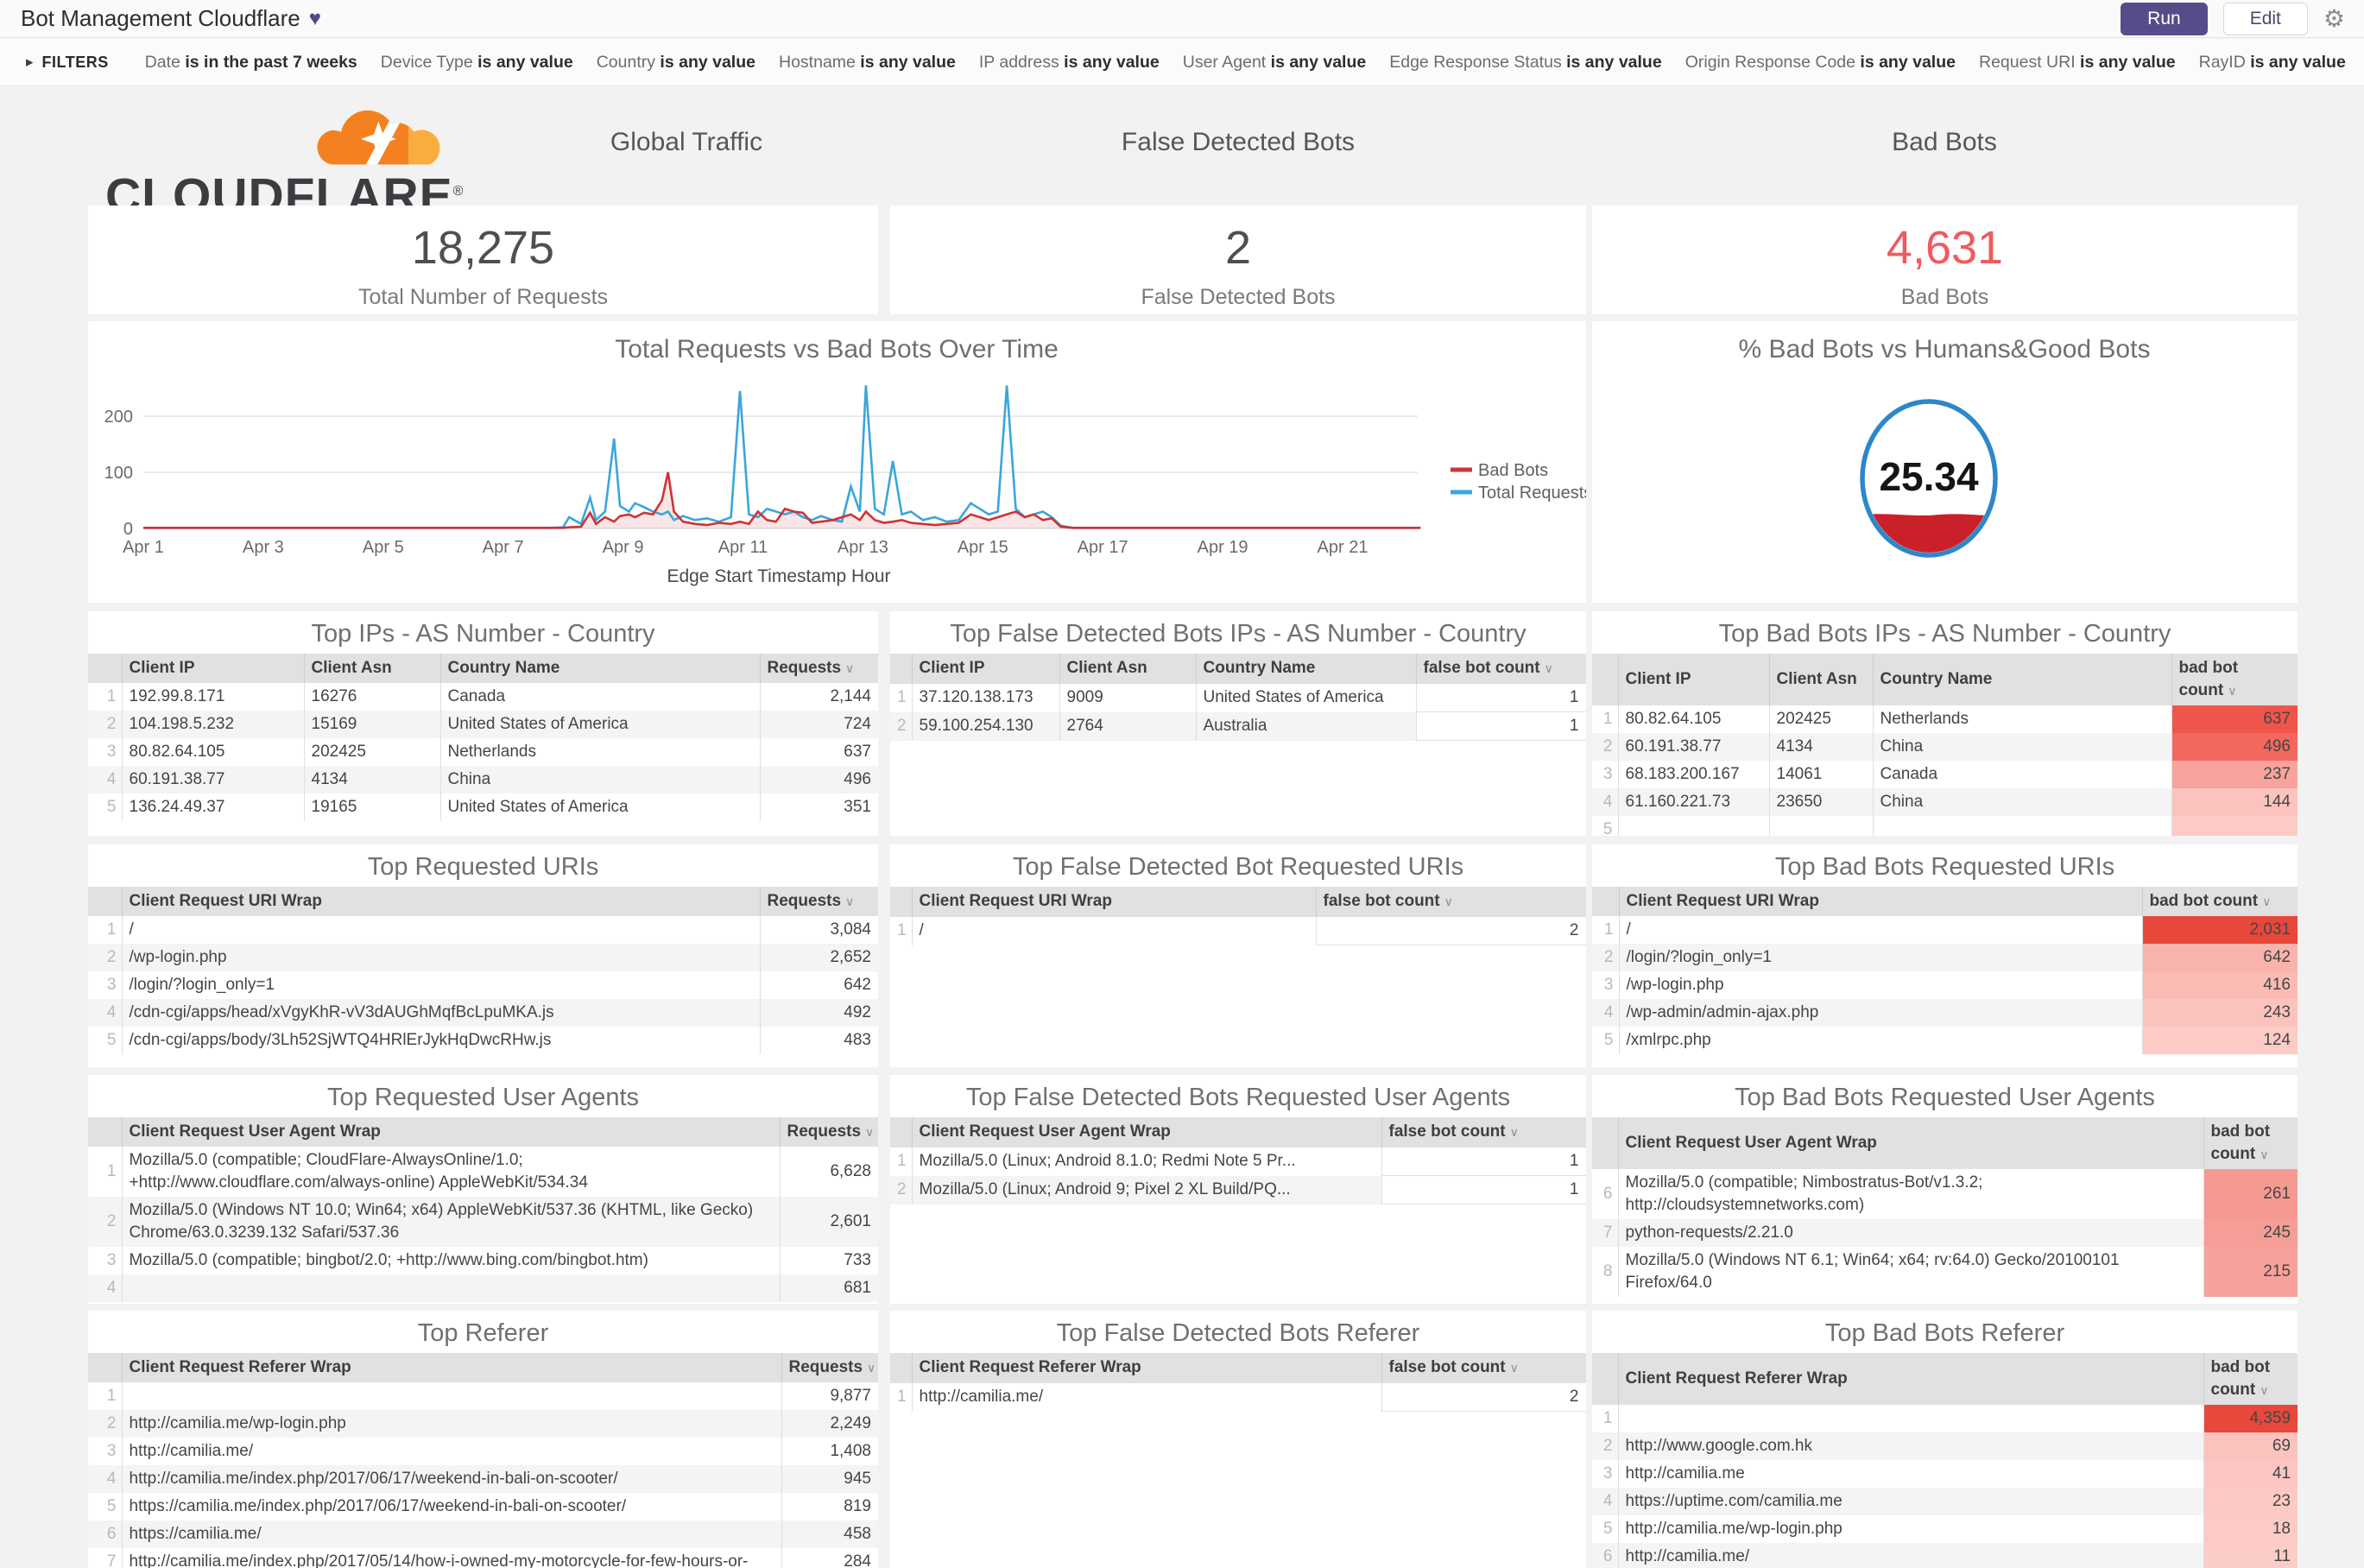 The width and height of the screenshot is (2364, 1568). Describe the element at coordinates (2164, 18) in the screenshot. I see `run-button: Run` at that location.